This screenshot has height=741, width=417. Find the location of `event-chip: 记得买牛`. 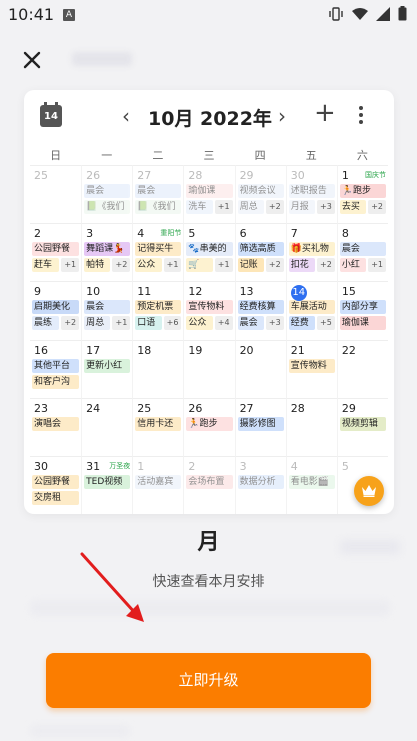

event-chip: 记得买牛 is located at coordinates (158, 249).